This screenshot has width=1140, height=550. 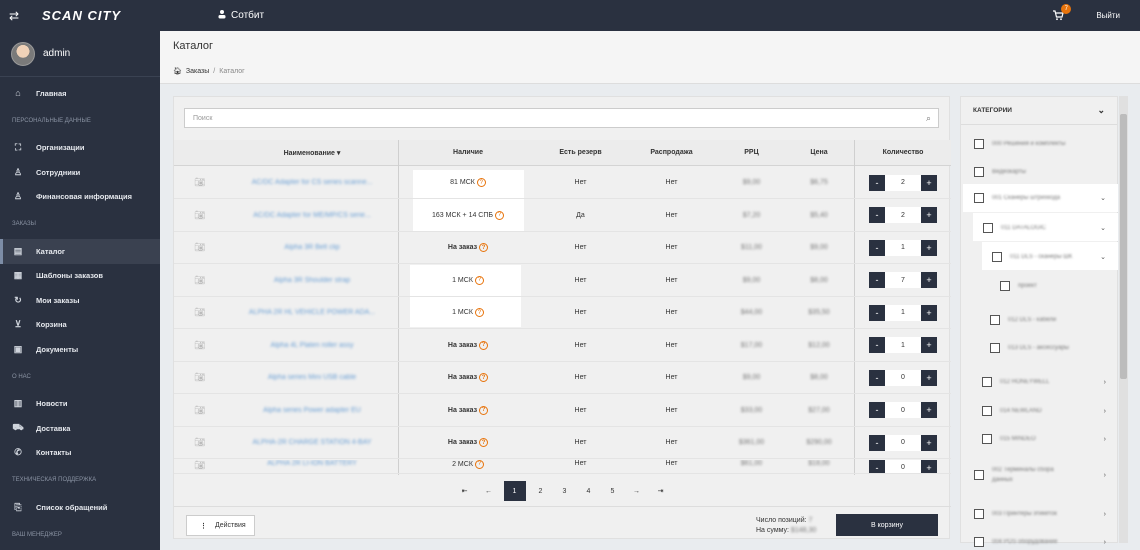 What do you see at coordinates (1045, 198) in the screenshot?
I see `category-item: 001 Сканеры штрихкода ⌄` at bounding box center [1045, 198].